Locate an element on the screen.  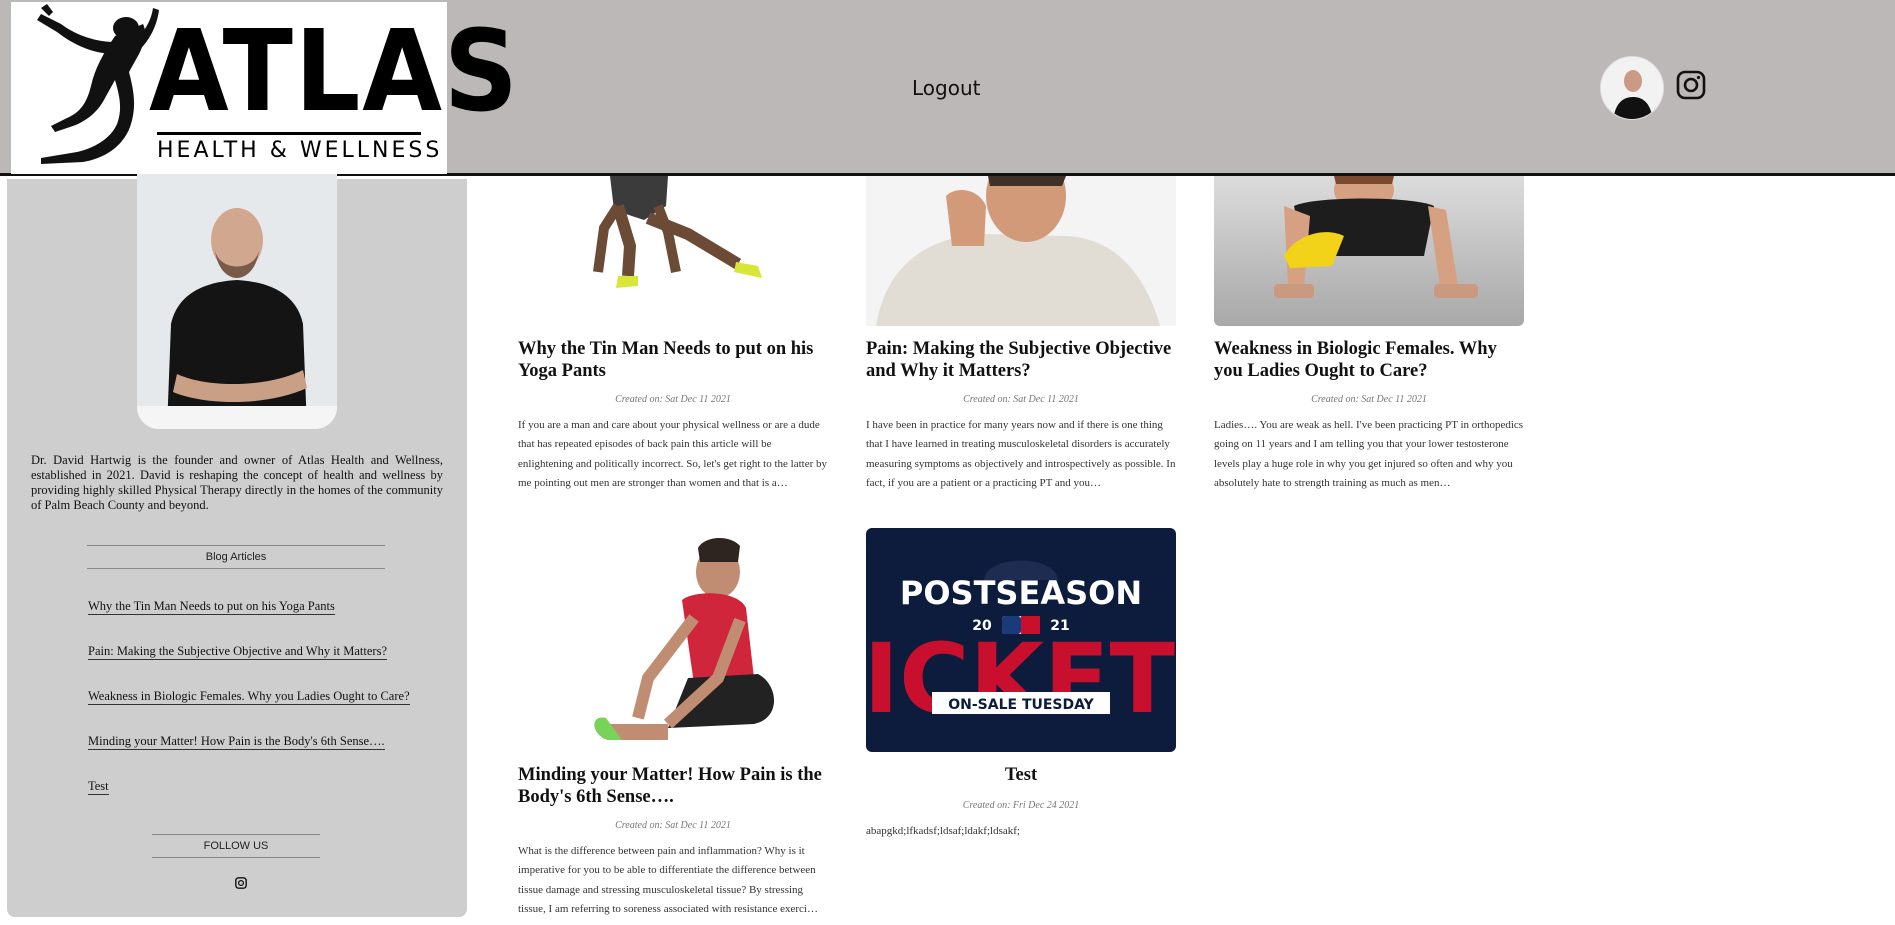
ticket-banner: ON-SALE TUESDAY is located at coordinates (1021, 705).